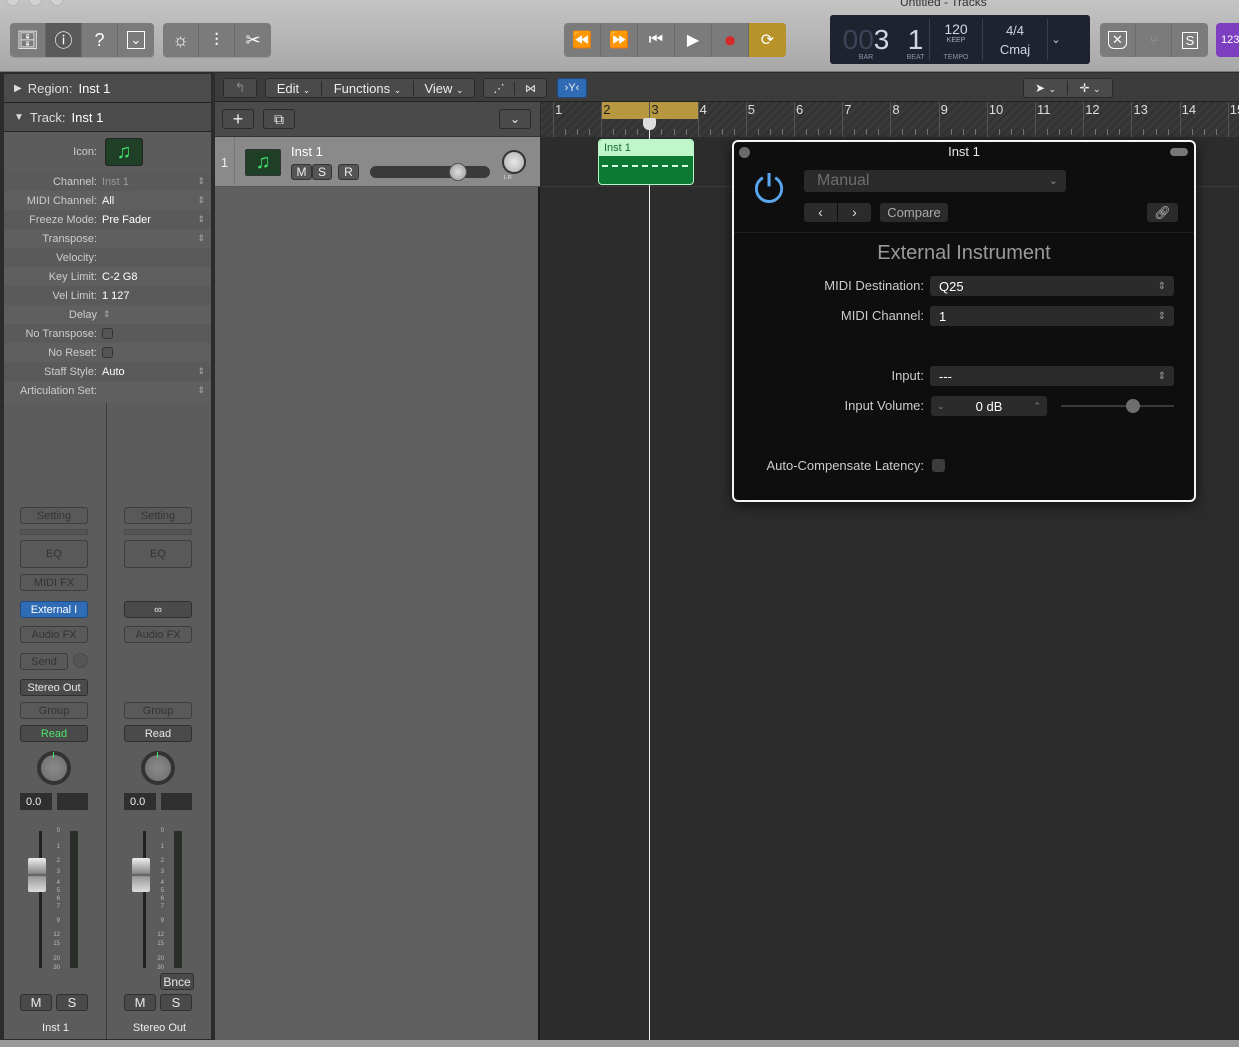  Describe the element at coordinates (935, 181) in the screenshot. I see `preset-menu: Manual ⌄` at that location.